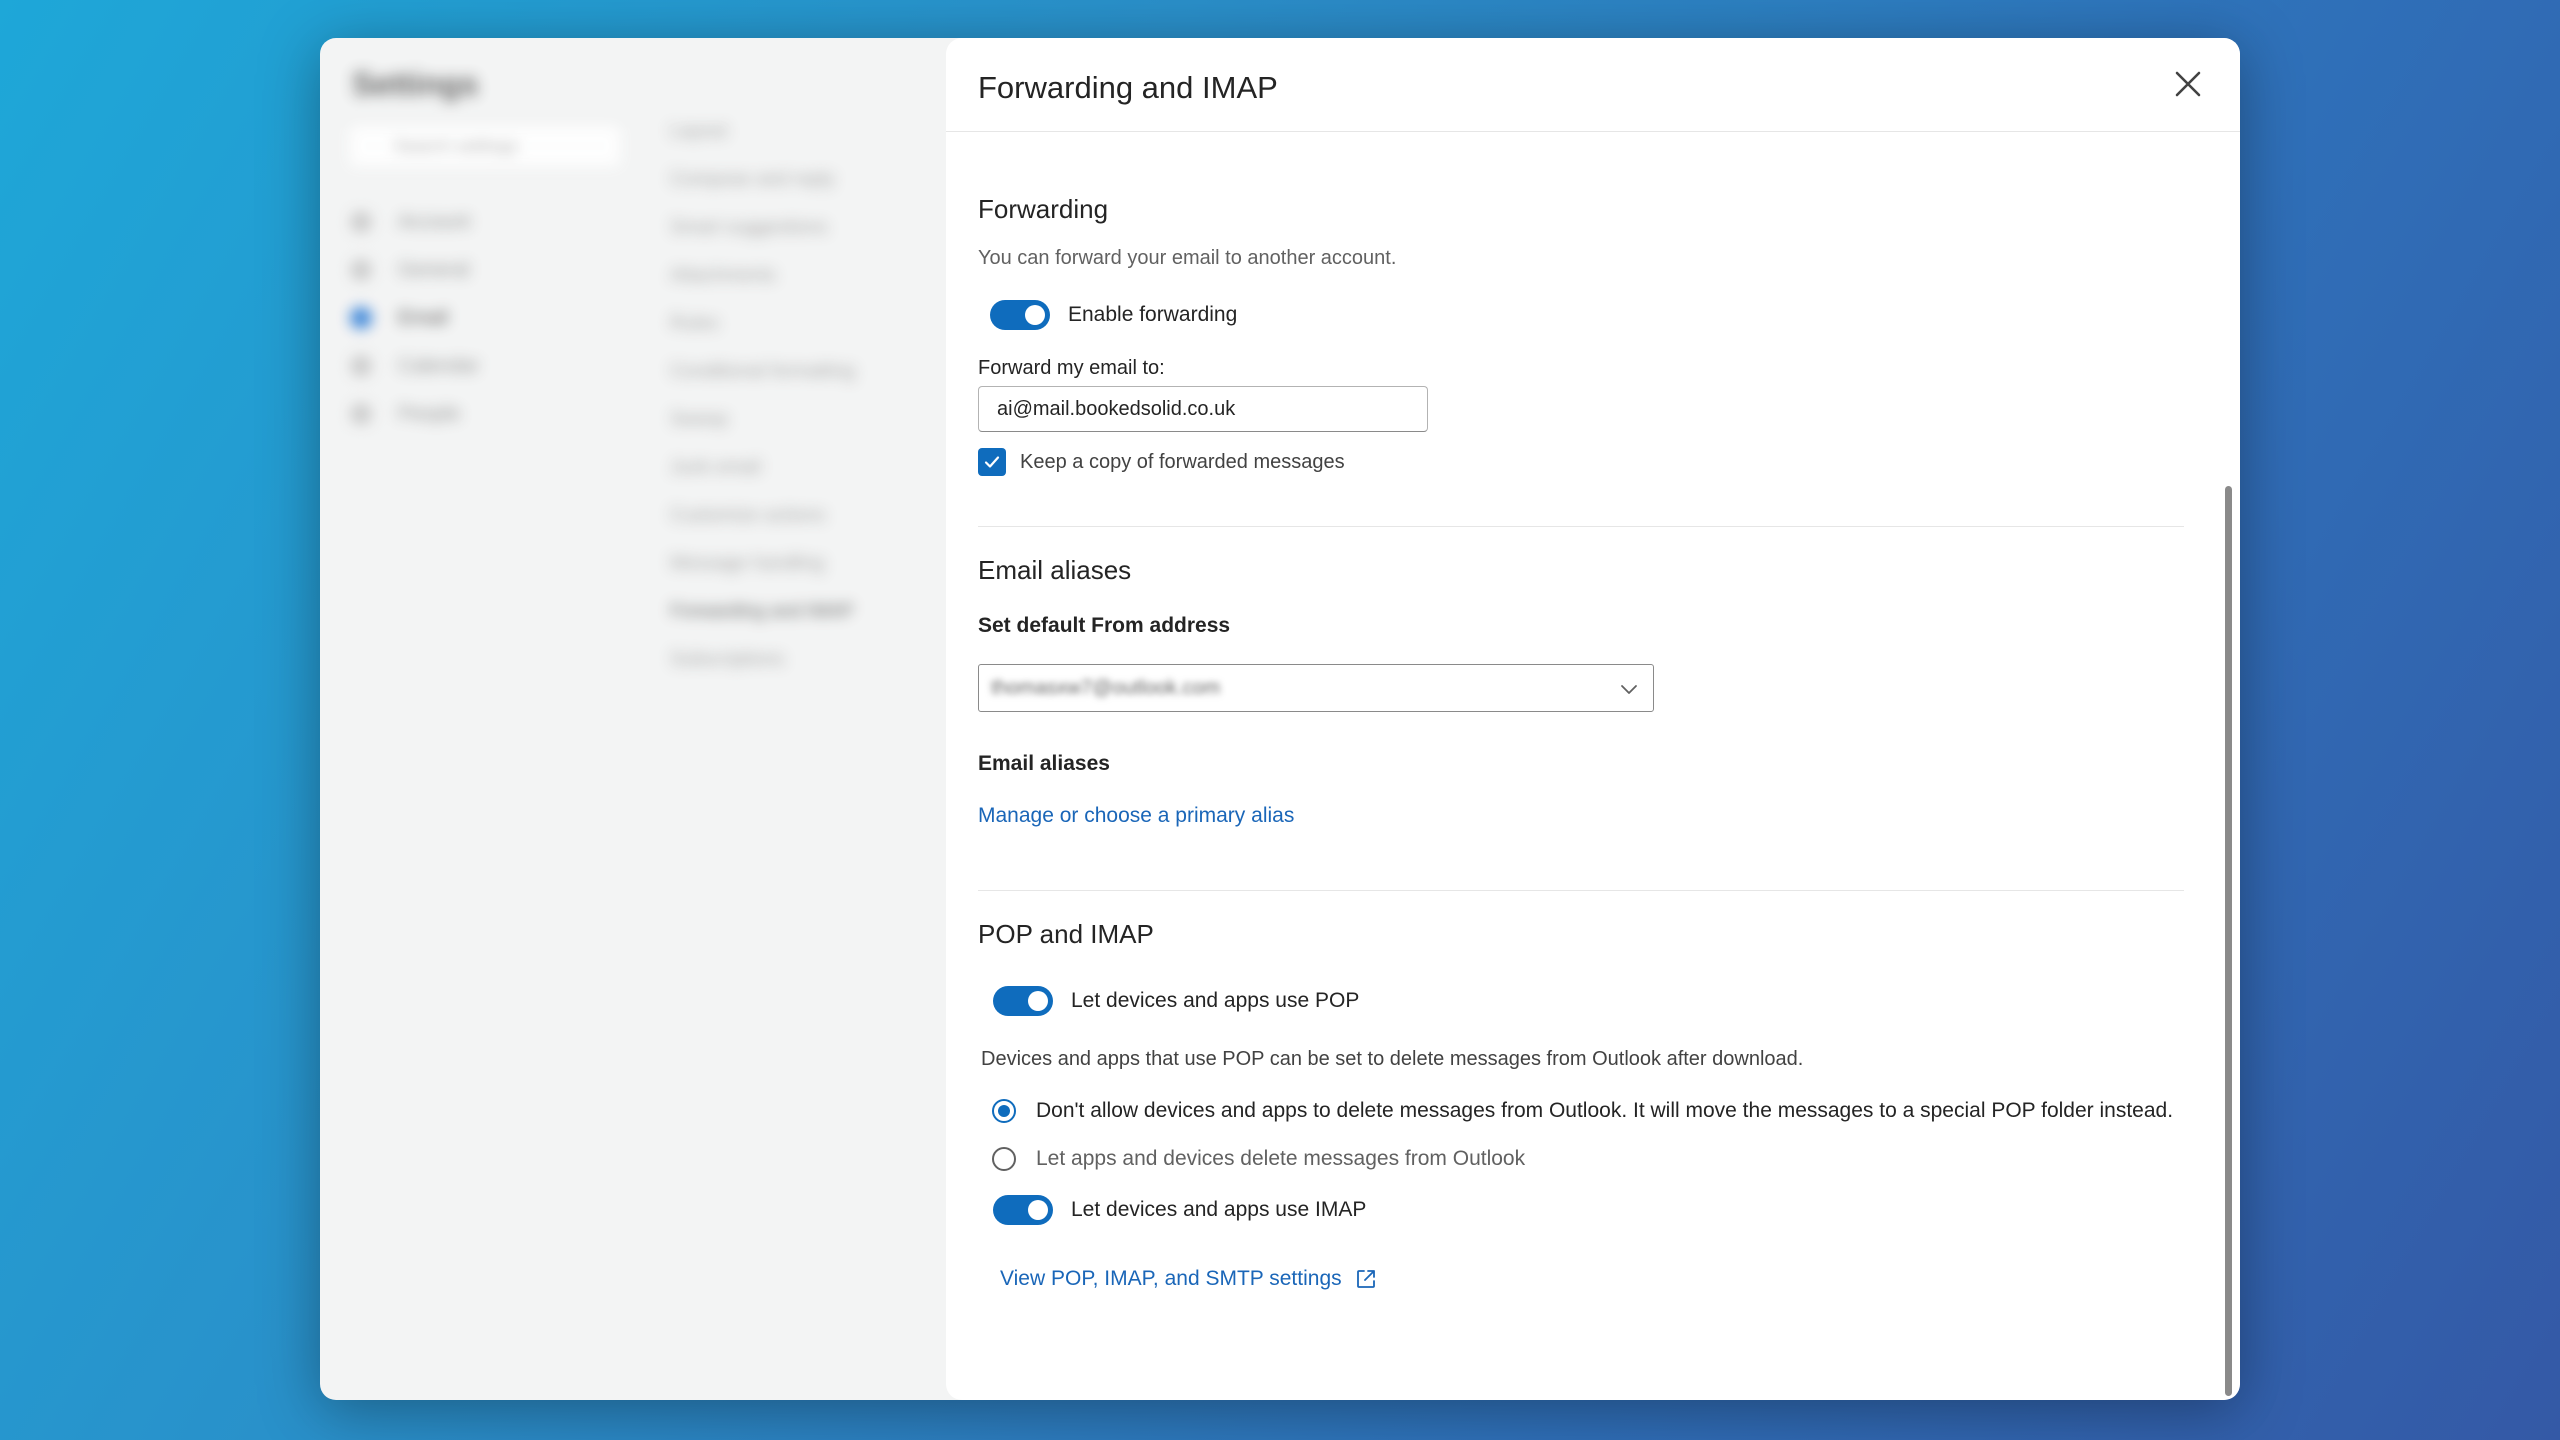 The width and height of the screenshot is (2560, 1440). Describe the element at coordinates (762, 420) in the screenshot. I see `subnav-item: Sweep` at that location.